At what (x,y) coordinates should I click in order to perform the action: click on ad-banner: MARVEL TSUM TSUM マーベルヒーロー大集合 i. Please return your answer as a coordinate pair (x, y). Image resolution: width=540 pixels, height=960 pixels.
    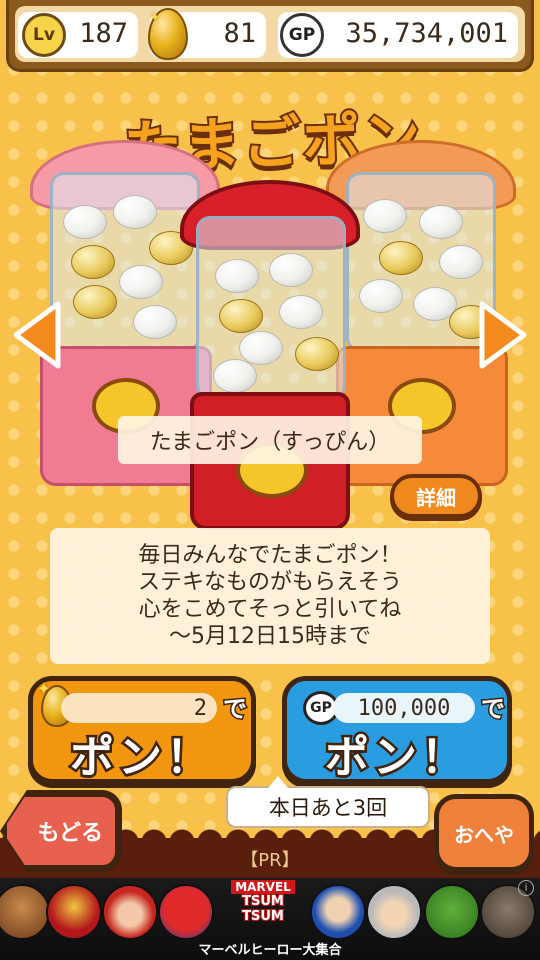
    Looking at the image, I should click on (270, 919).